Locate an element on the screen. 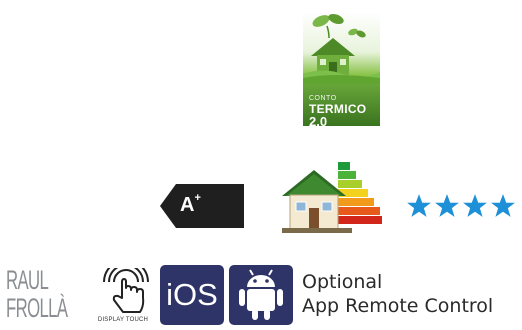  android-icon is located at coordinates (261, 294).